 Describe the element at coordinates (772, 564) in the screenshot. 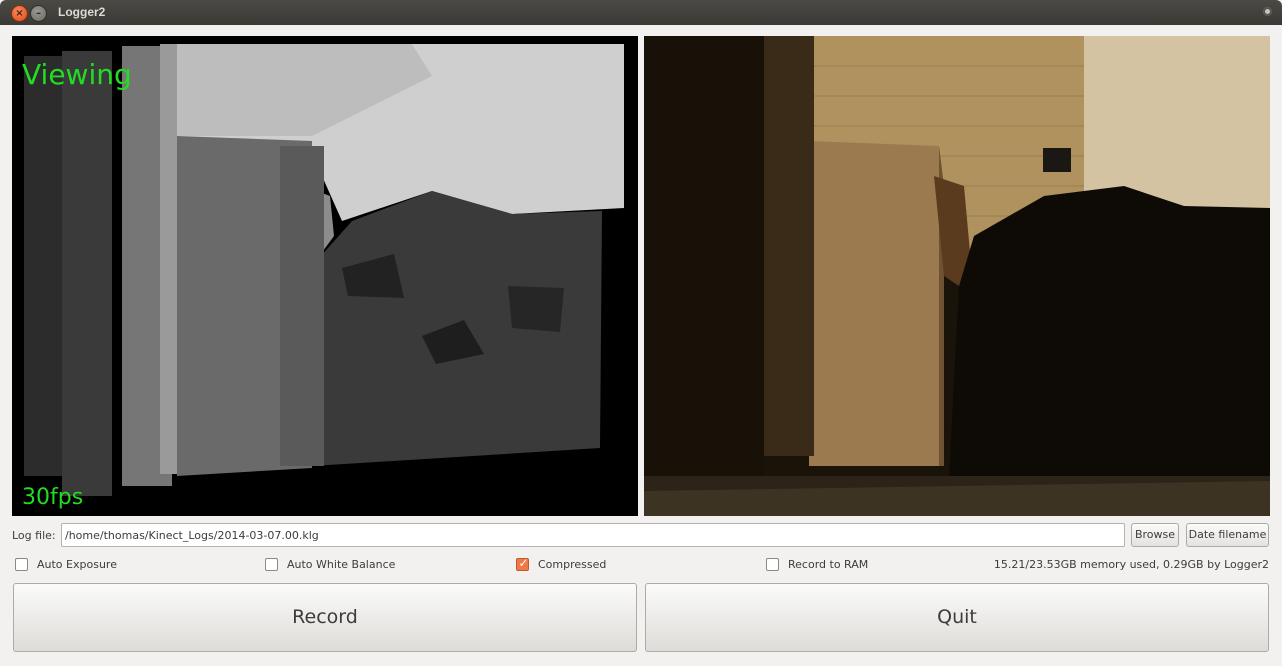

I see `record-to-ram-checkbox` at that location.